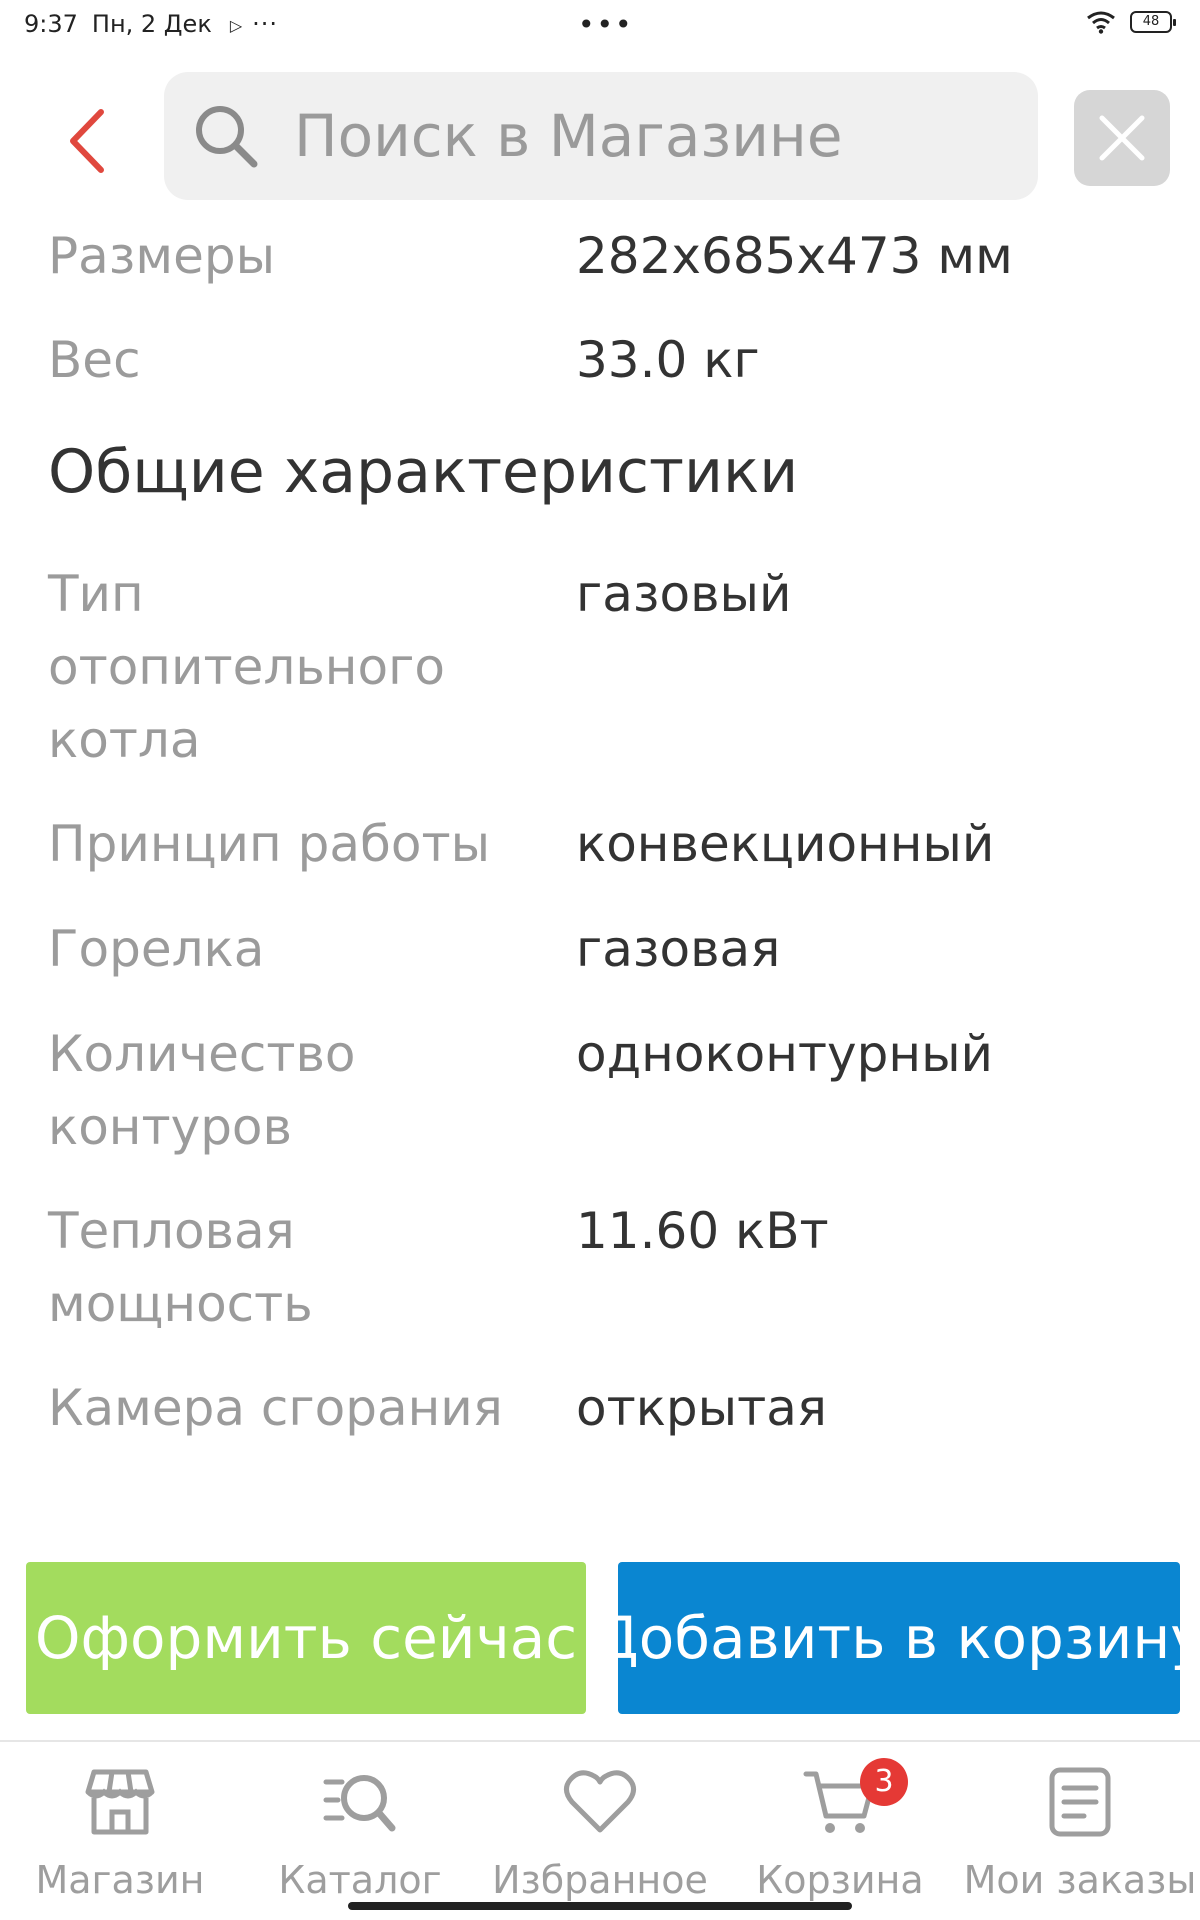  I want to click on checkout-now-label: Оформить сейчас, so click(306, 1638).